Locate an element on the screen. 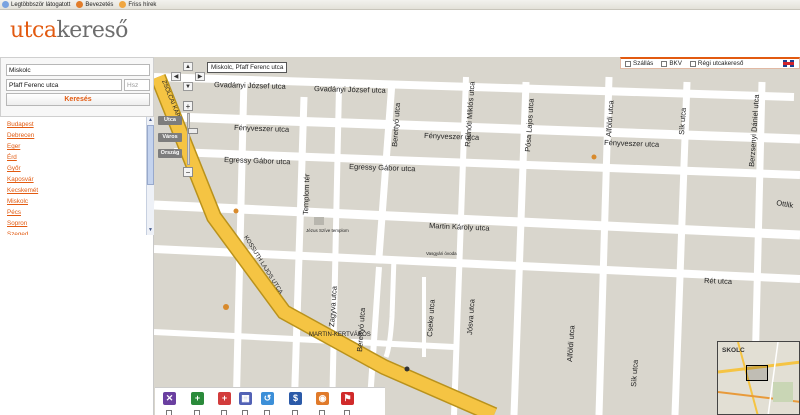  zoom-slider-thumb is located at coordinates (193, 131).